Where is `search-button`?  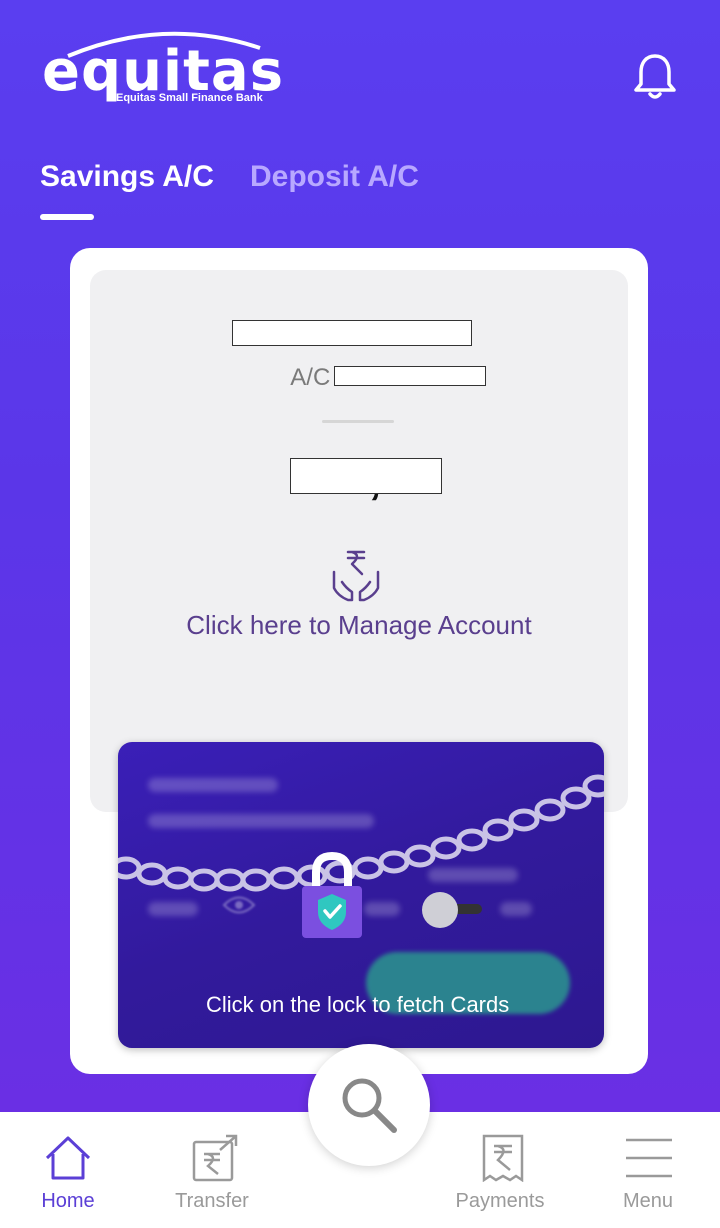
search-button is located at coordinates (369, 1105).